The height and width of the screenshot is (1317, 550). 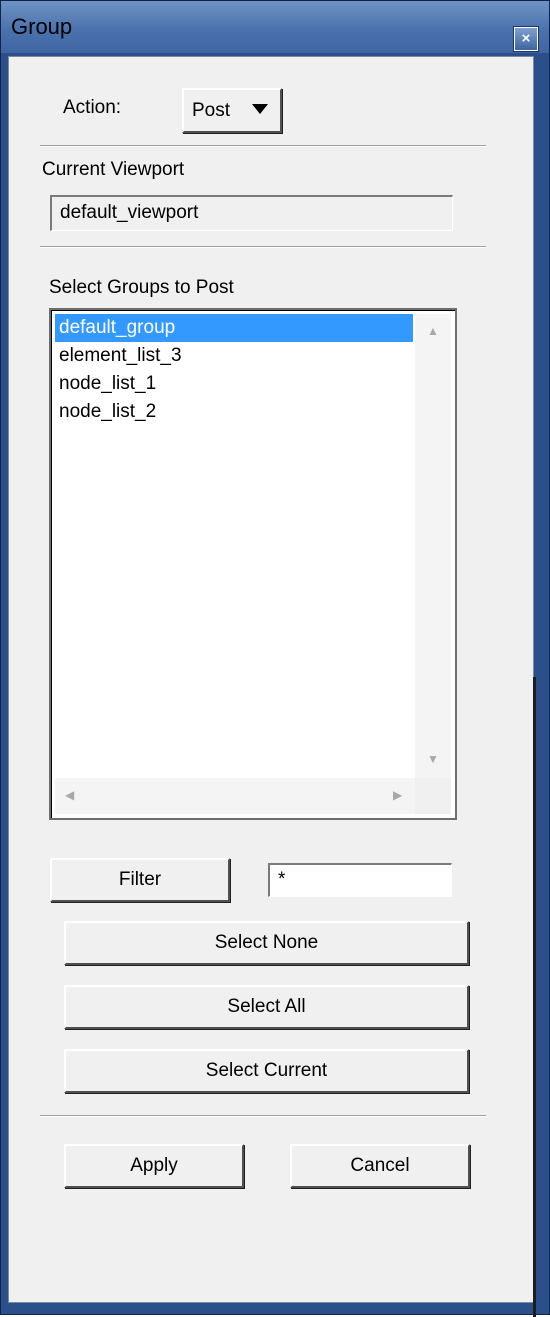 I want to click on select-none-label: Select None, so click(x=266, y=942).